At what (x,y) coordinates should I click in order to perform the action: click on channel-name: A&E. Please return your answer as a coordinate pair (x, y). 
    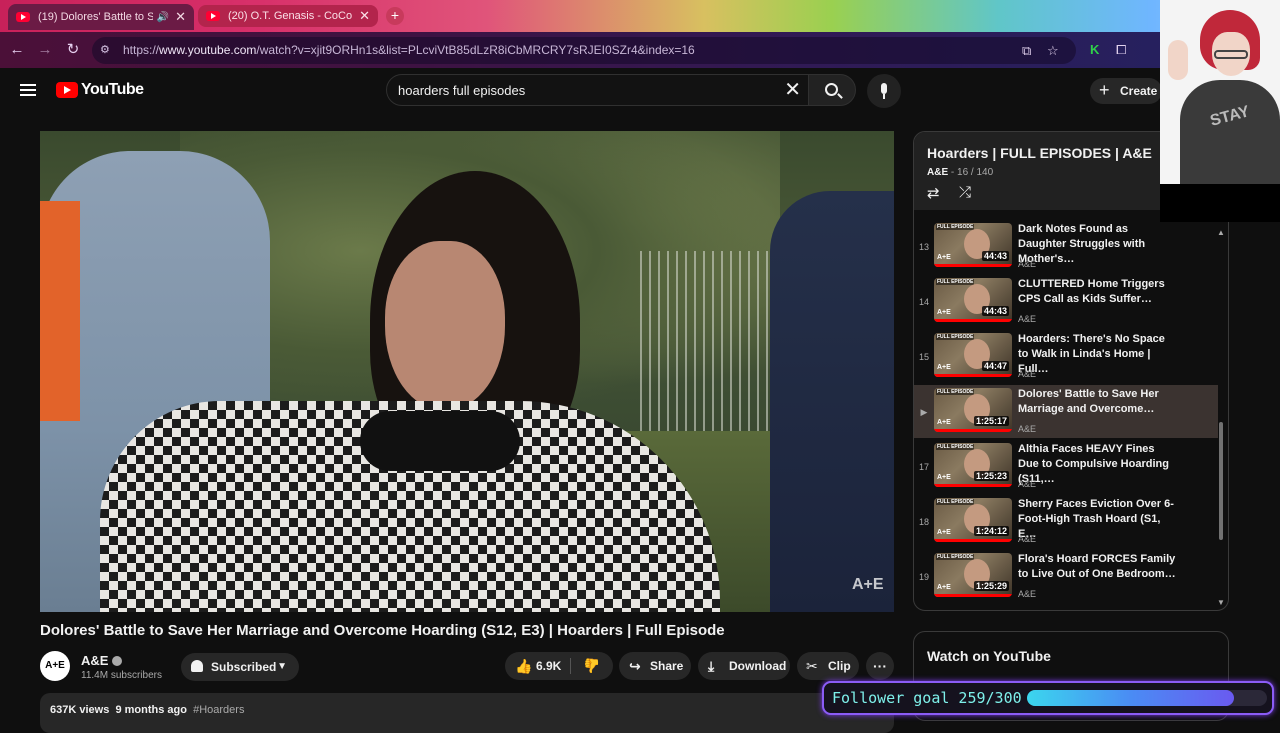
    Looking at the image, I should click on (102, 660).